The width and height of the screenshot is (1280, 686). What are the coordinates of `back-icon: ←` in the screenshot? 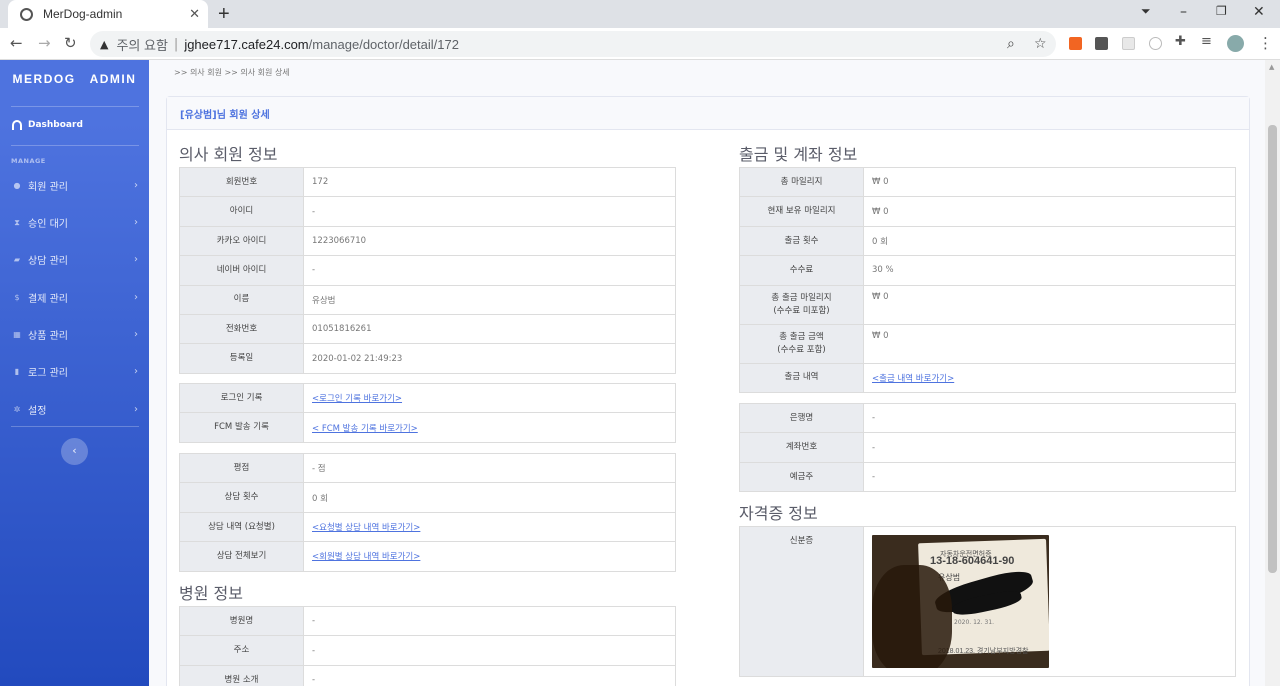 It's located at (16, 43).